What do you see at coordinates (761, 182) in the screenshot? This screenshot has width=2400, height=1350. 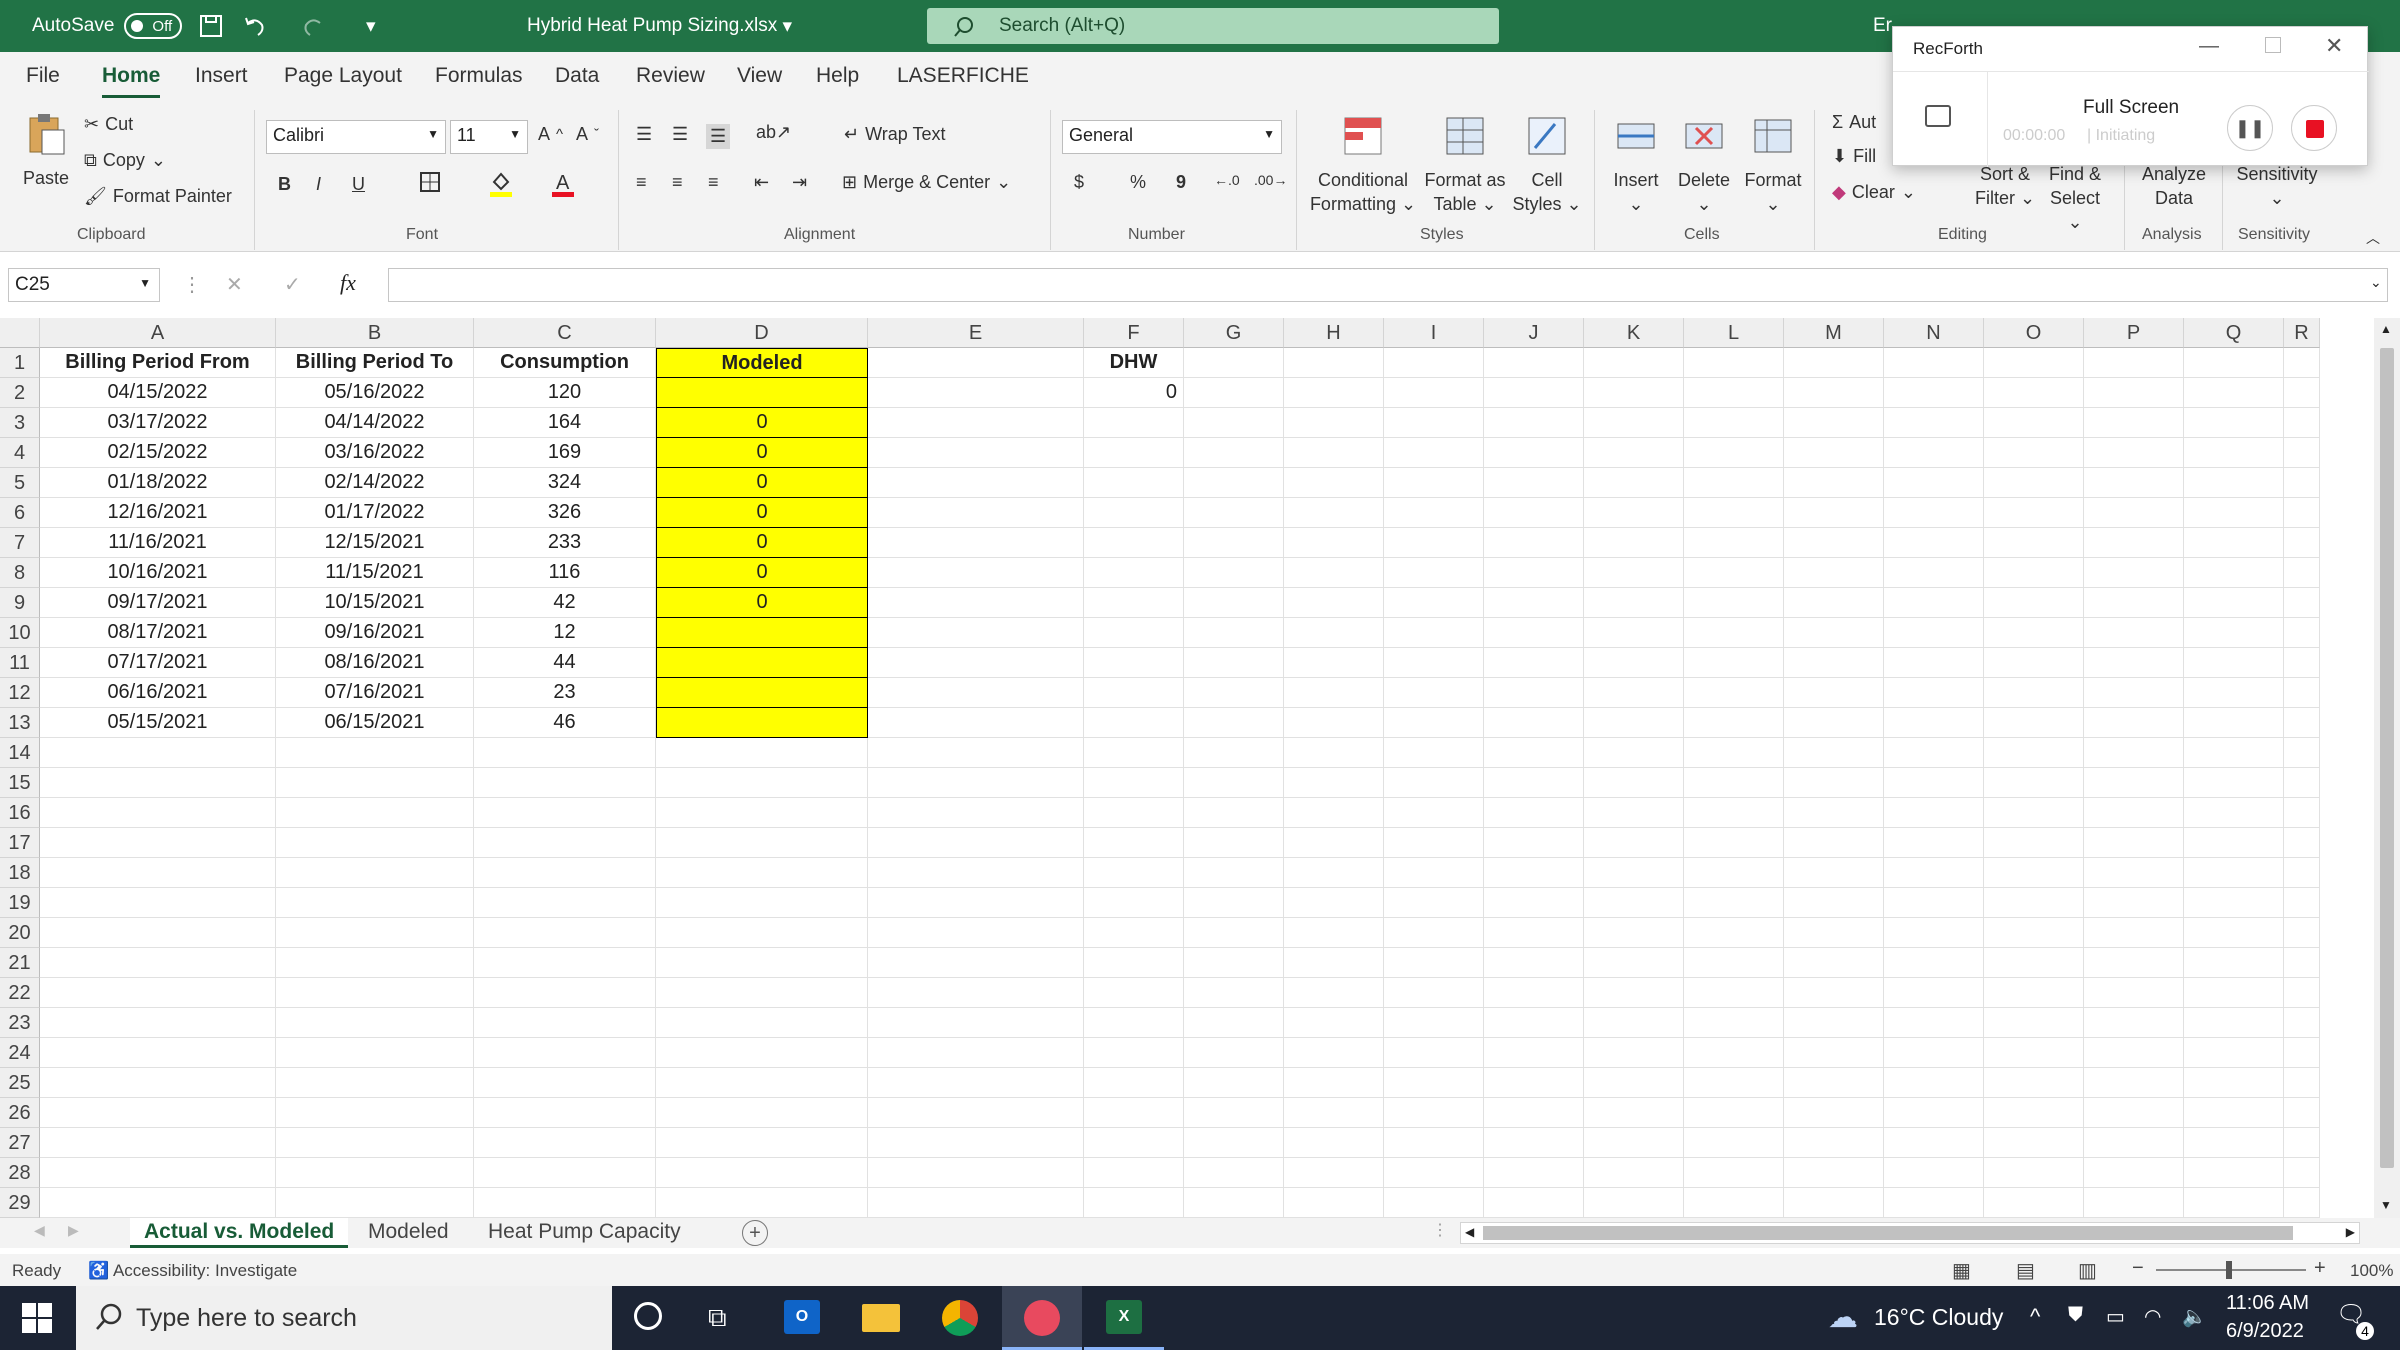 I see `decrease-indent-button: ⇤` at bounding box center [761, 182].